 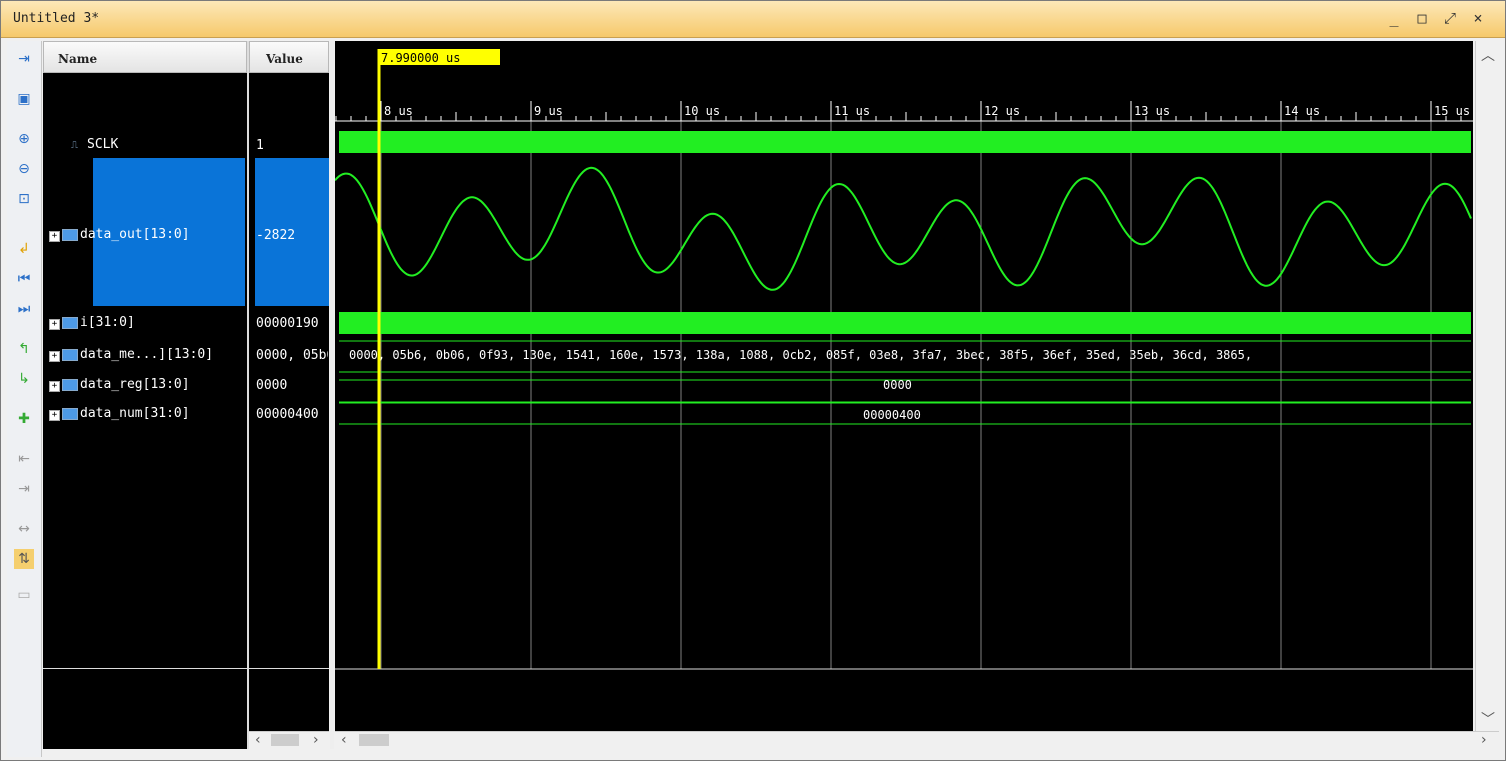 I want to click on value-column-header: Value, so click(x=289, y=57).